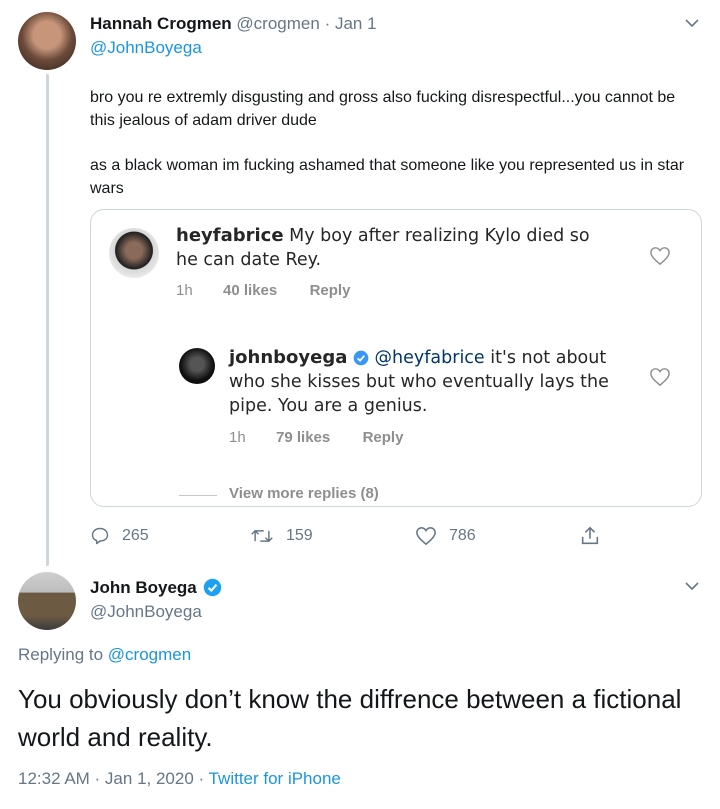 Image resolution: width=720 pixels, height=809 pixels. Describe the element at coordinates (462, 535) in the screenshot. I see `like-count: 786` at that location.